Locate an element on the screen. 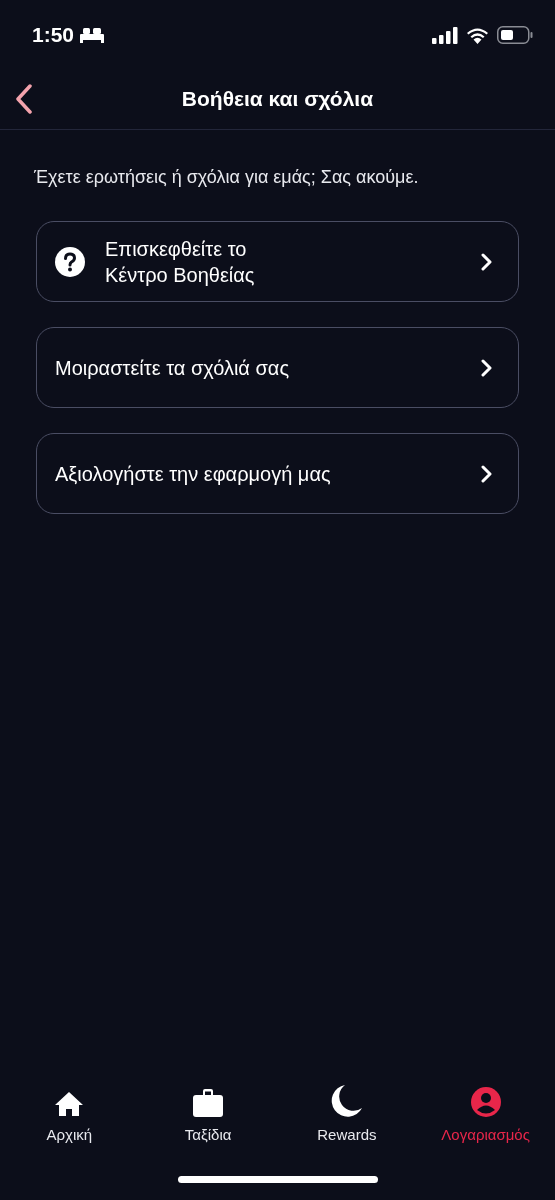  tab-item: Λογαριασμός is located at coordinates (485, 1115).